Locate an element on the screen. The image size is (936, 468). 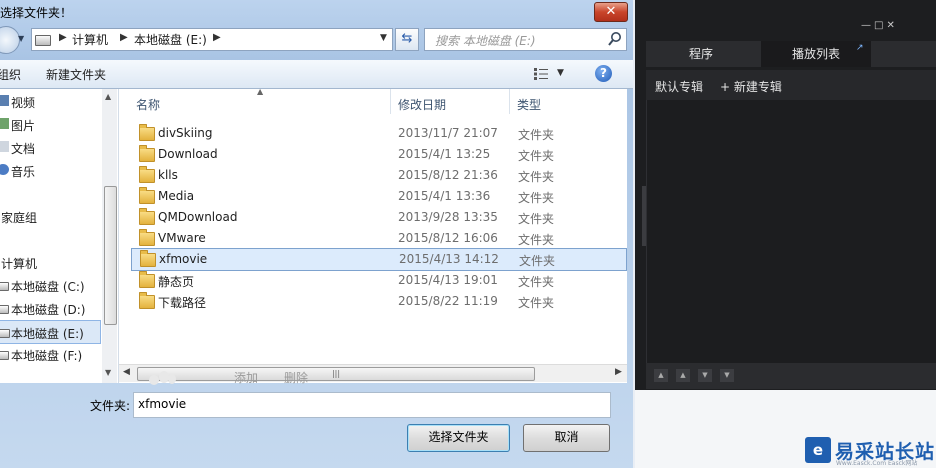
move-top-icon: ▲ is located at coordinates (661, 375).